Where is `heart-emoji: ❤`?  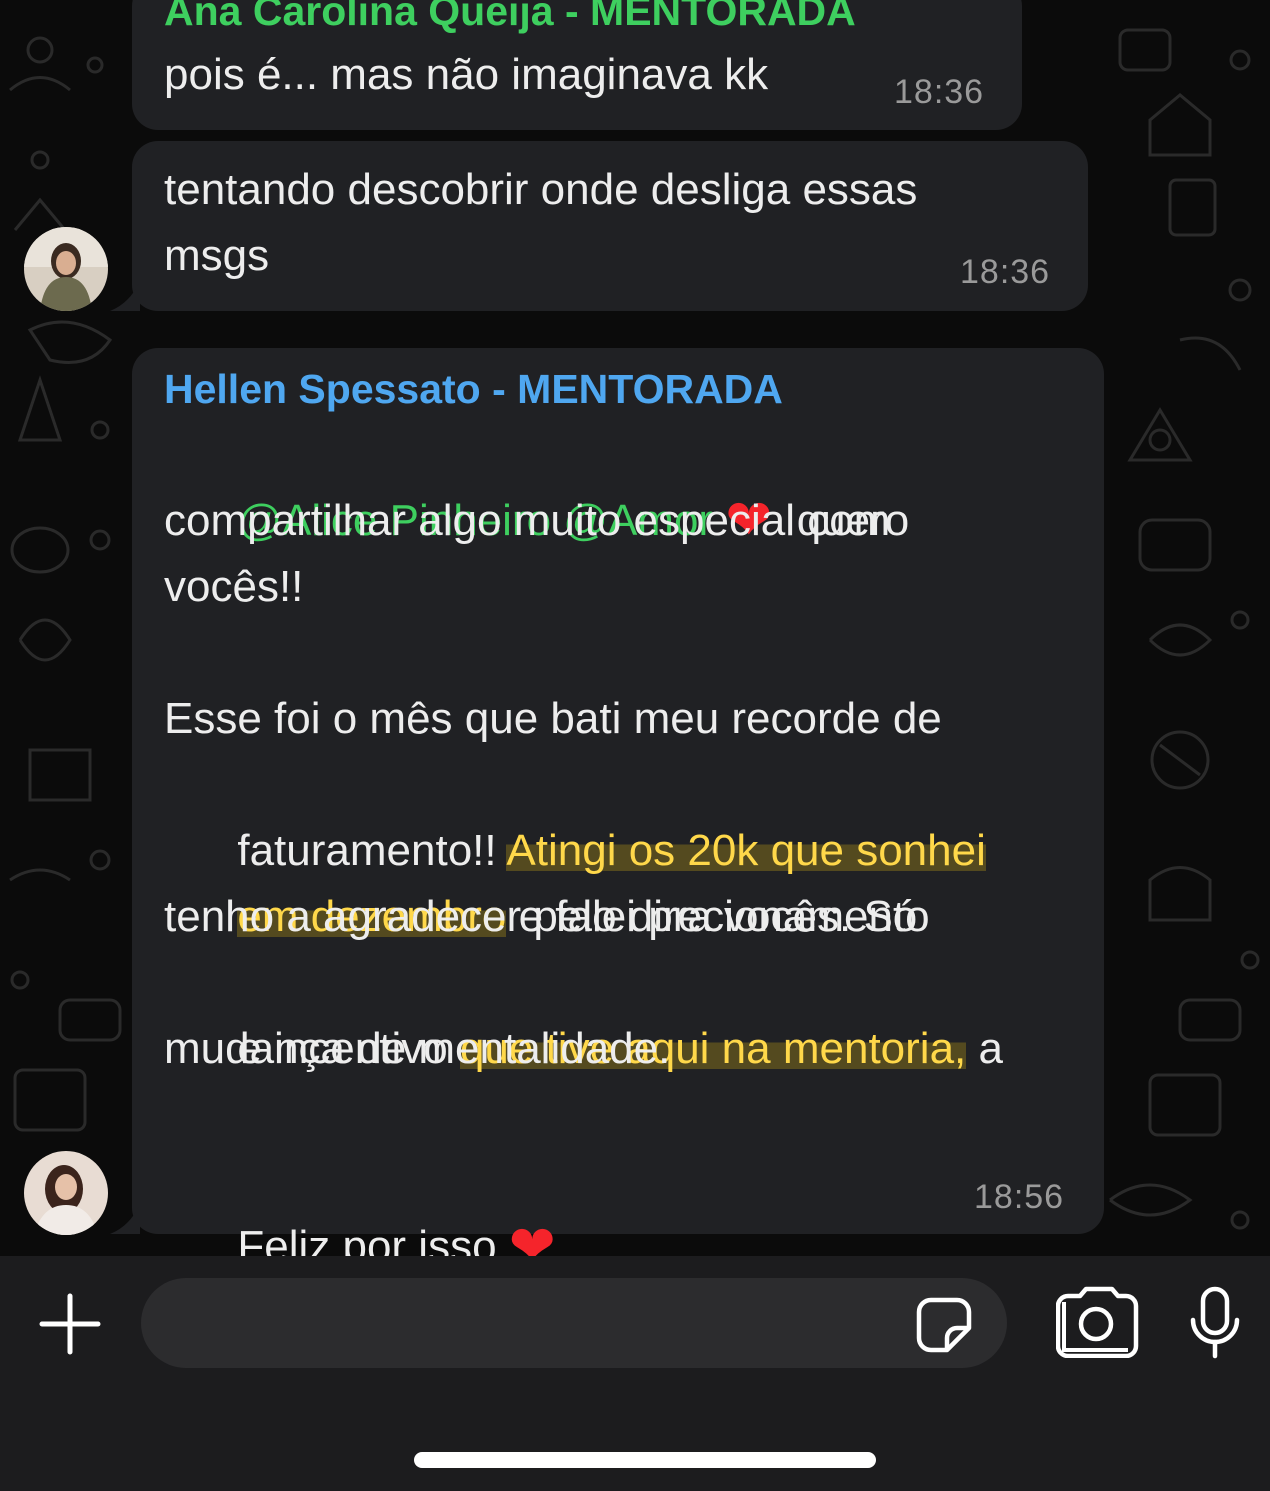
heart-emoji: ❤ is located at coordinates (532, 1235).